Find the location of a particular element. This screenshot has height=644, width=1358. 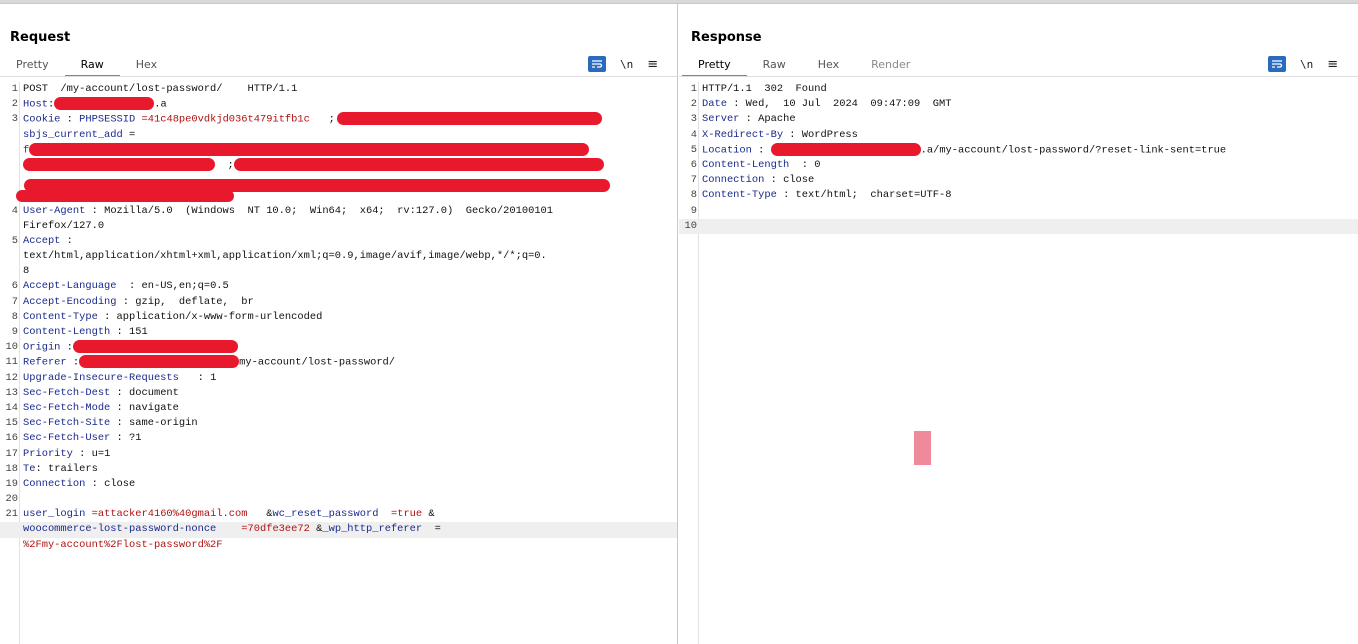

code-line: ; is located at coordinates (338, 165).